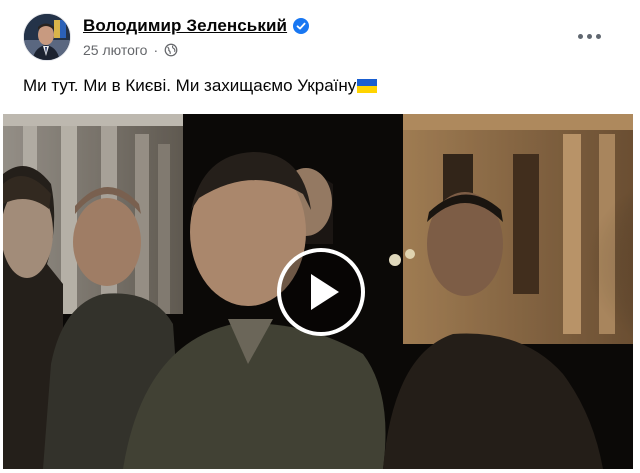  Describe the element at coordinates (115, 50) in the screenshot. I see `post-date-link: 25 лютого` at that location.